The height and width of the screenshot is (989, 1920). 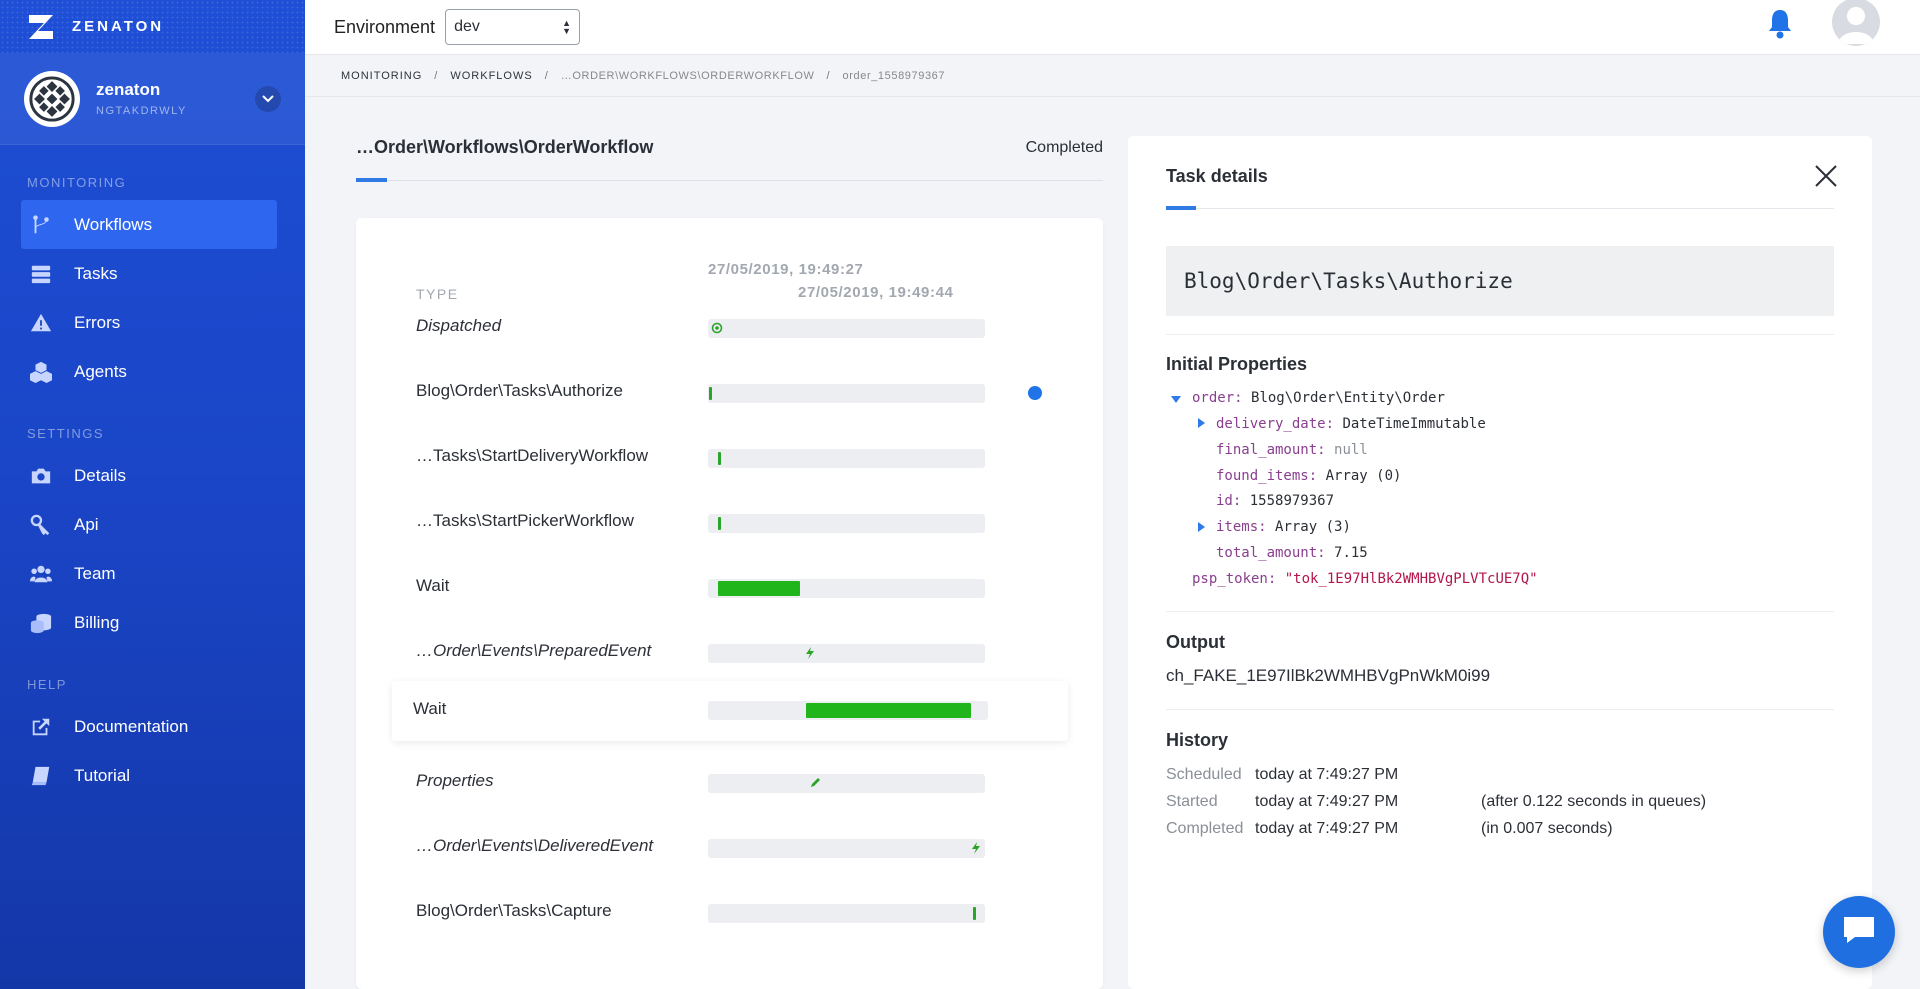 What do you see at coordinates (437, 294) in the screenshot?
I see `type-column-header: TYPE` at bounding box center [437, 294].